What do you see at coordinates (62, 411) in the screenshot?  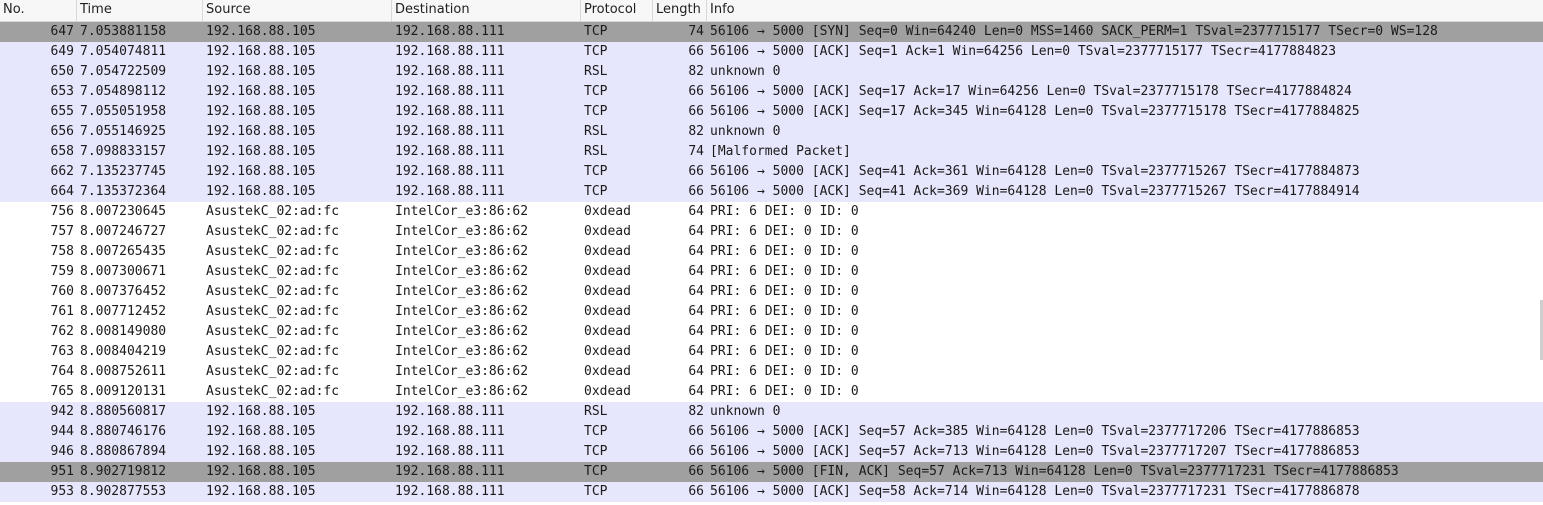 I see `packet-number: 942` at bounding box center [62, 411].